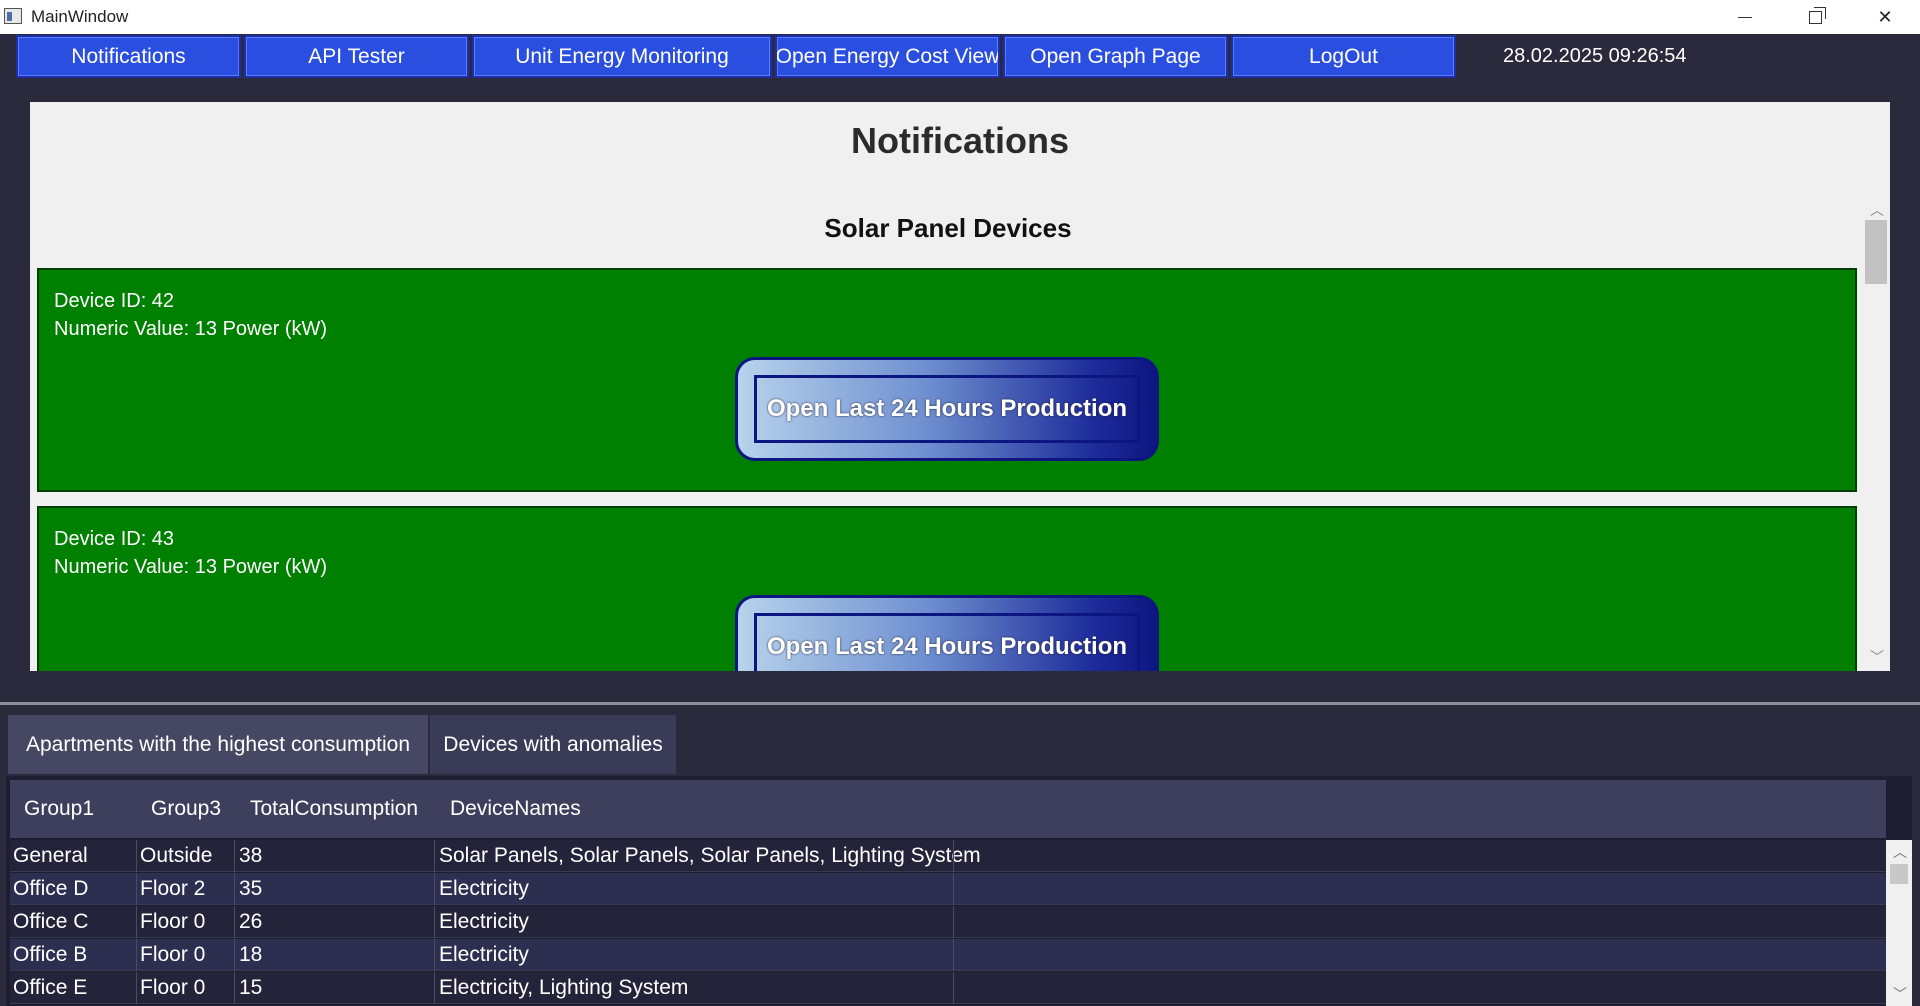 This screenshot has width=1920, height=1006. I want to click on close-icon: ✕, so click(1885, 16).